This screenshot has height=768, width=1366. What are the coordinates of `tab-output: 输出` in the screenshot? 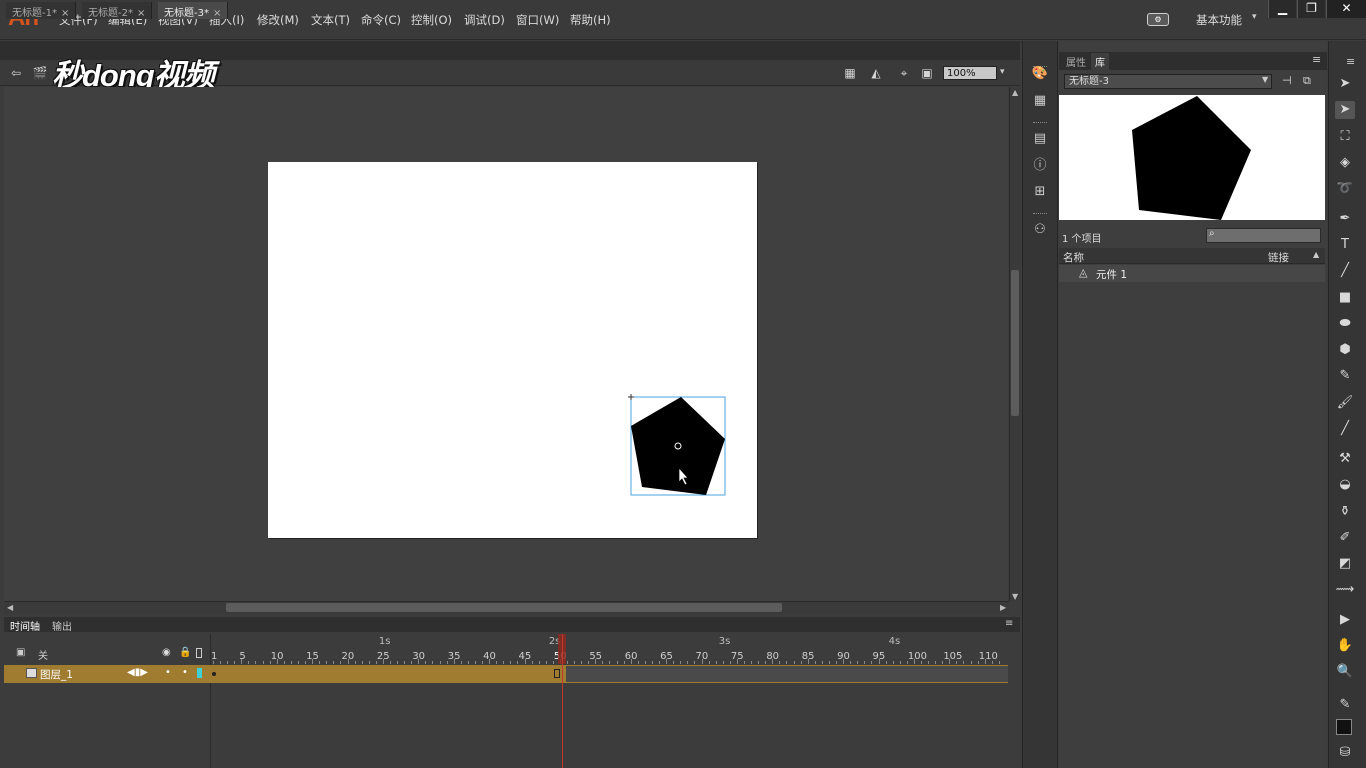 It's located at (62, 625).